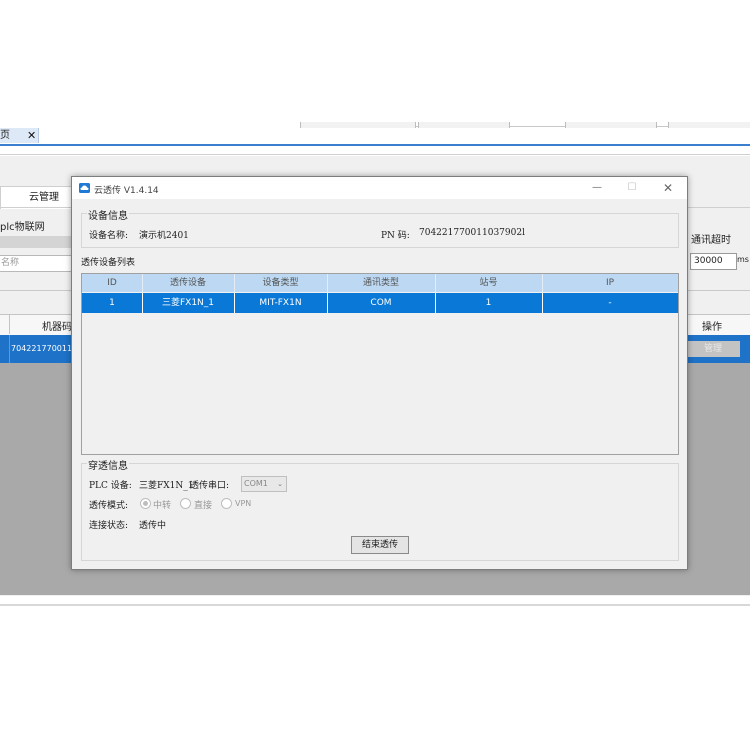 This screenshot has width=750, height=750. I want to click on cell-ip: -, so click(610, 303).